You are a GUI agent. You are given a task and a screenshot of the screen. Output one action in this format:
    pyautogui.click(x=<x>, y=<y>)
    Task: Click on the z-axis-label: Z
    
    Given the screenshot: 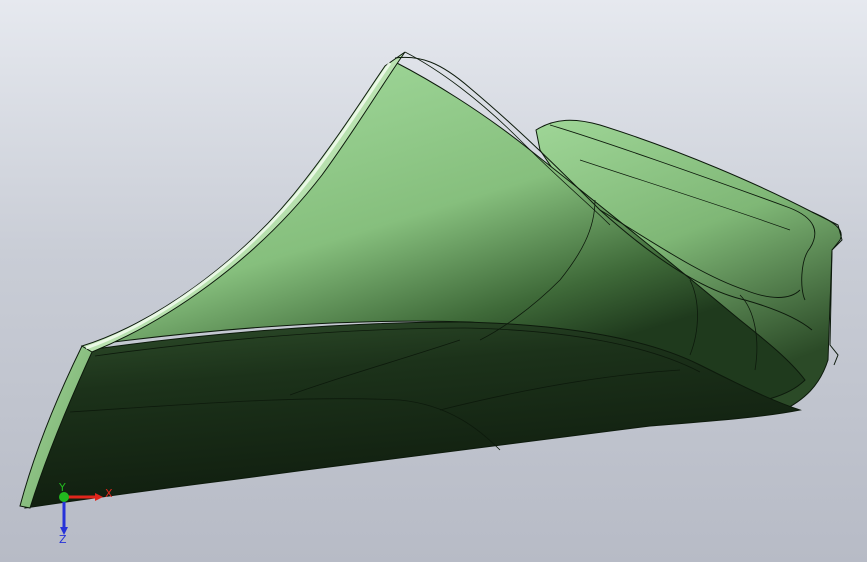 What is the action you would take?
    pyautogui.click(x=63, y=539)
    